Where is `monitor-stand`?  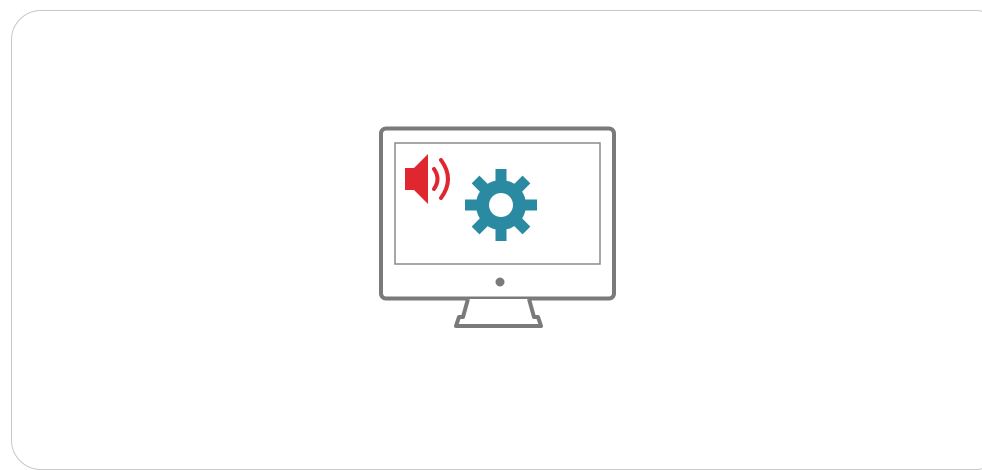
monitor-stand is located at coordinates (498, 313).